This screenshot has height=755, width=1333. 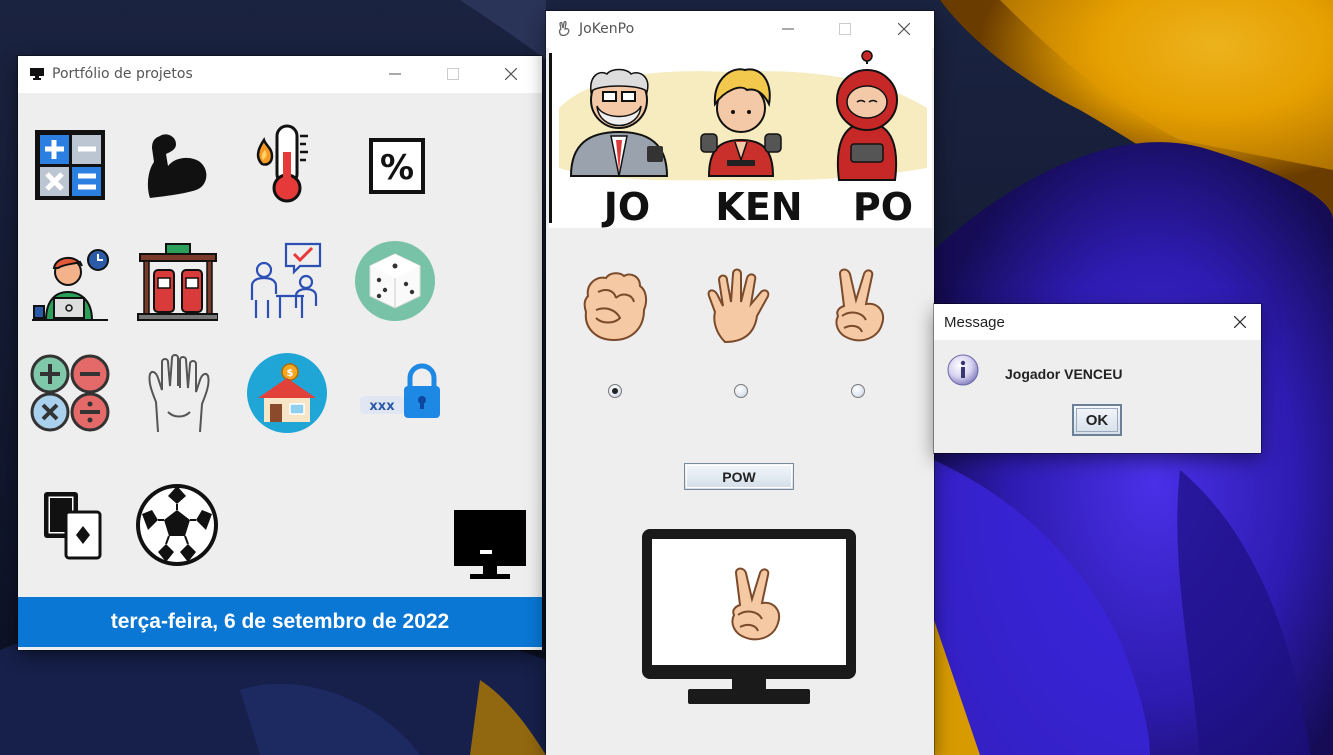 I want to click on window-bottom-edge, so click(x=280, y=648).